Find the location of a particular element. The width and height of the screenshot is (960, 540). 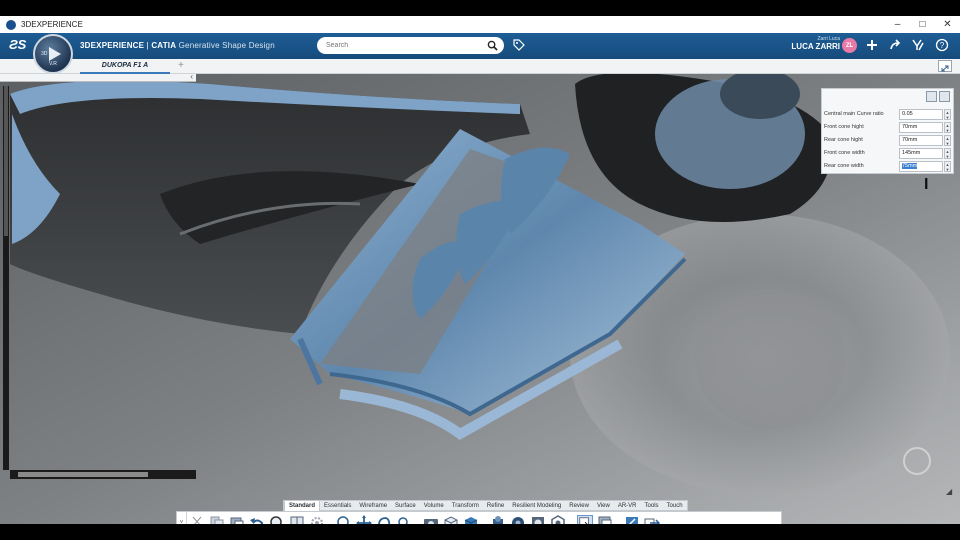

copy-icon is located at coordinates (217, 519).